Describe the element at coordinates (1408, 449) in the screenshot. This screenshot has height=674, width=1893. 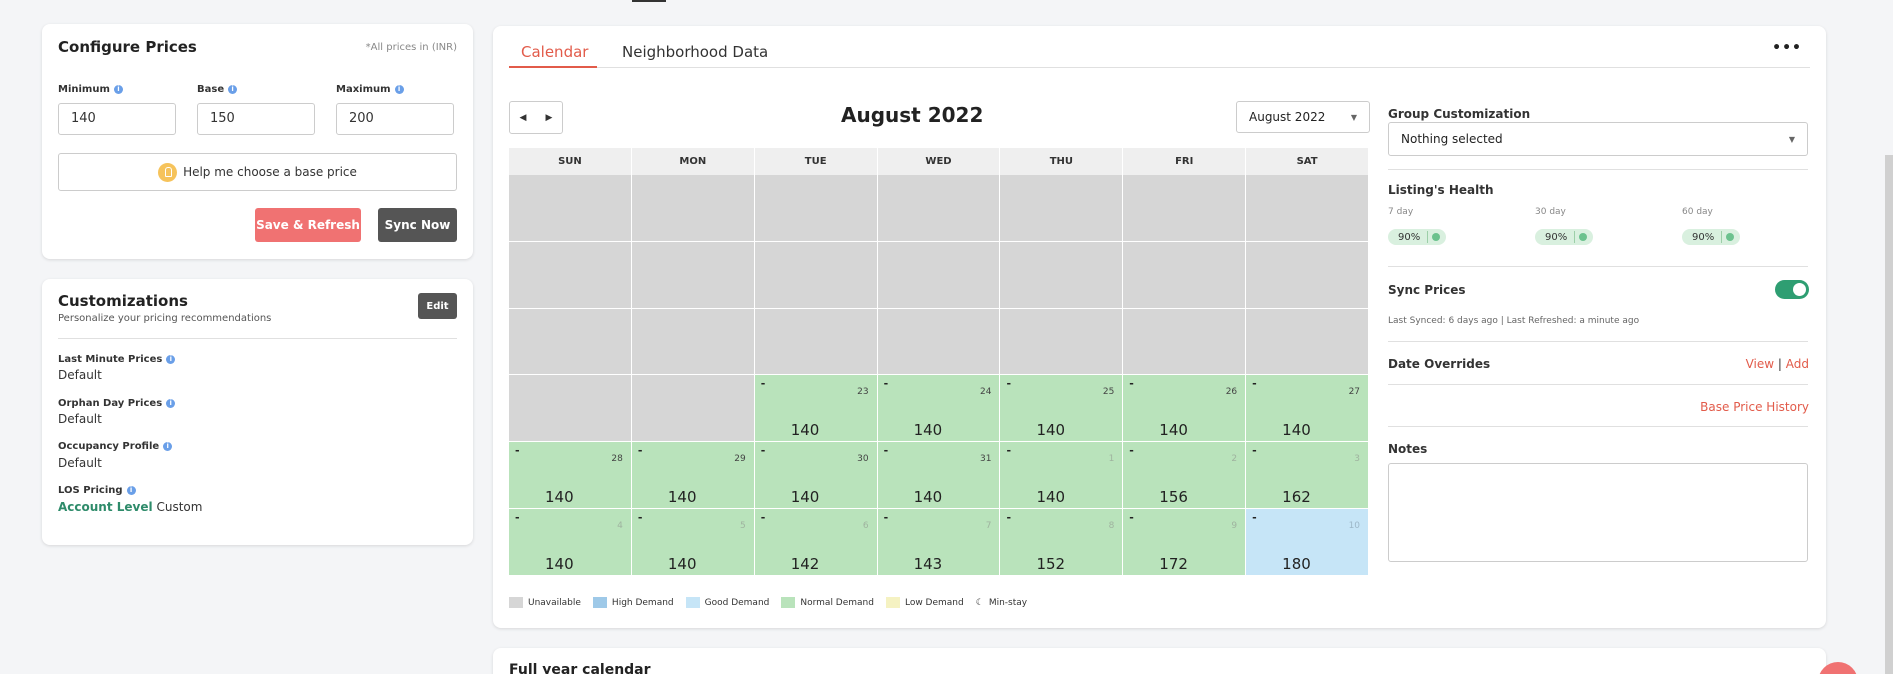
I see `notes-label: Notes` at that location.